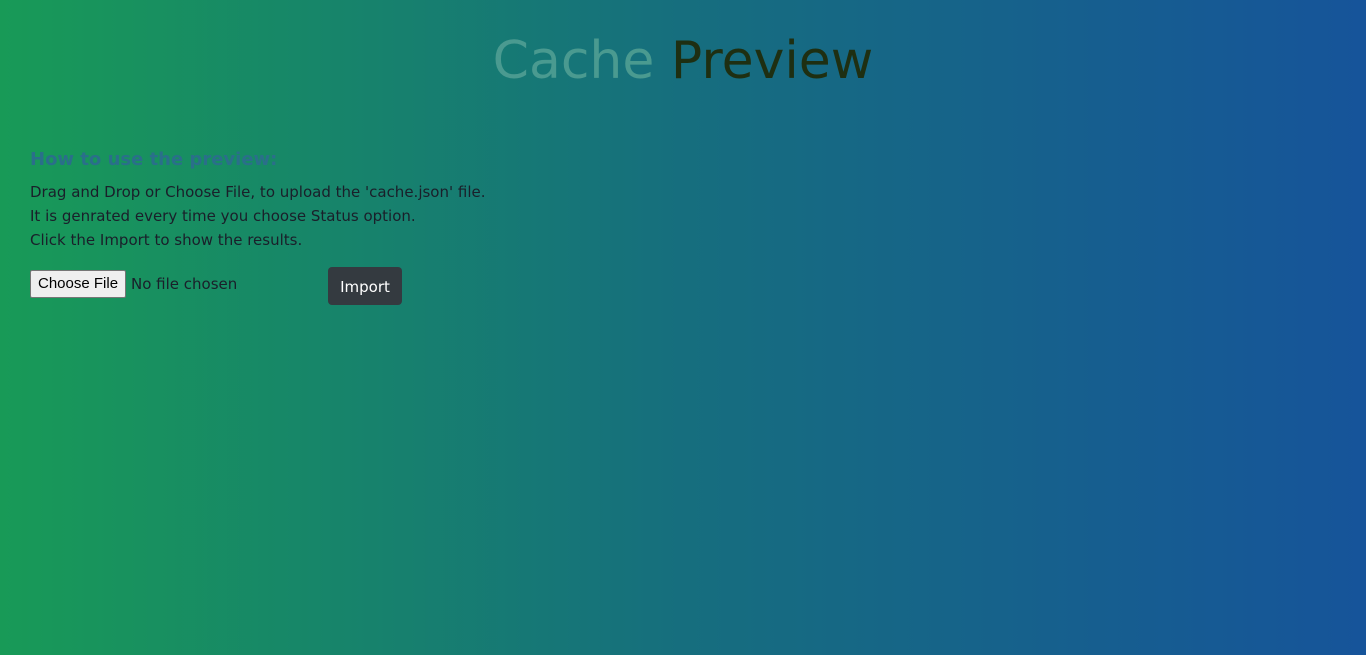 The width and height of the screenshot is (1366, 655). What do you see at coordinates (184, 284) in the screenshot?
I see `file-status-text: No file chosen` at bounding box center [184, 284].